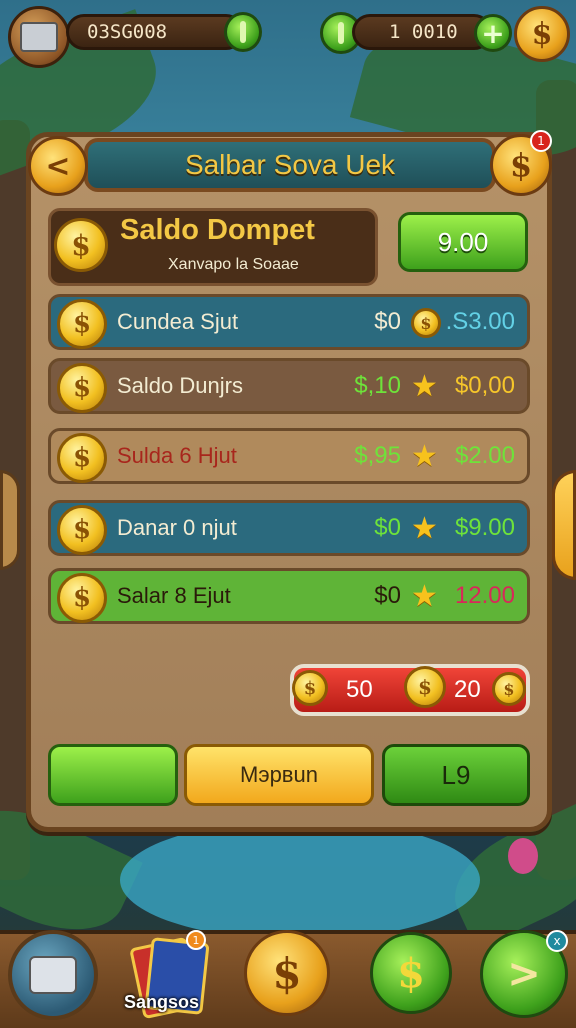 This screenshot has height=1028, width=576. I want to click on main-action-button: Mэрвun, so click(279, 775).